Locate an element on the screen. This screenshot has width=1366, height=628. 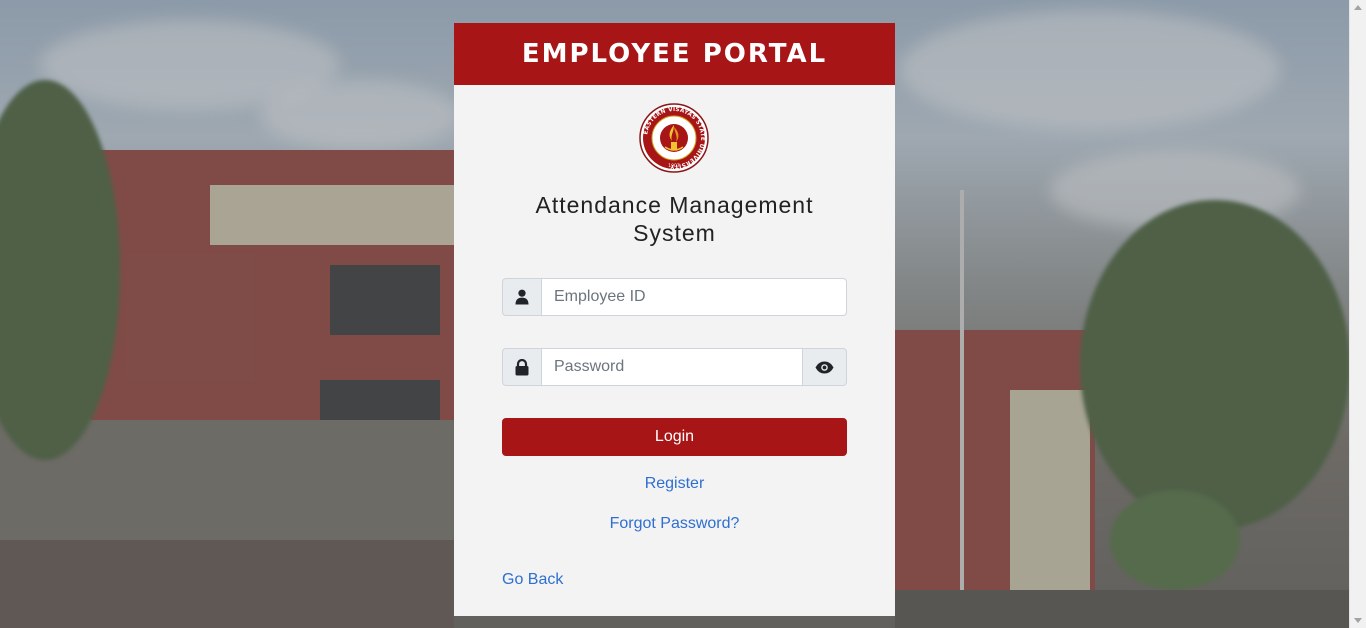
system-title-line-1: Attendance Management is located at coordinates (674, 205).